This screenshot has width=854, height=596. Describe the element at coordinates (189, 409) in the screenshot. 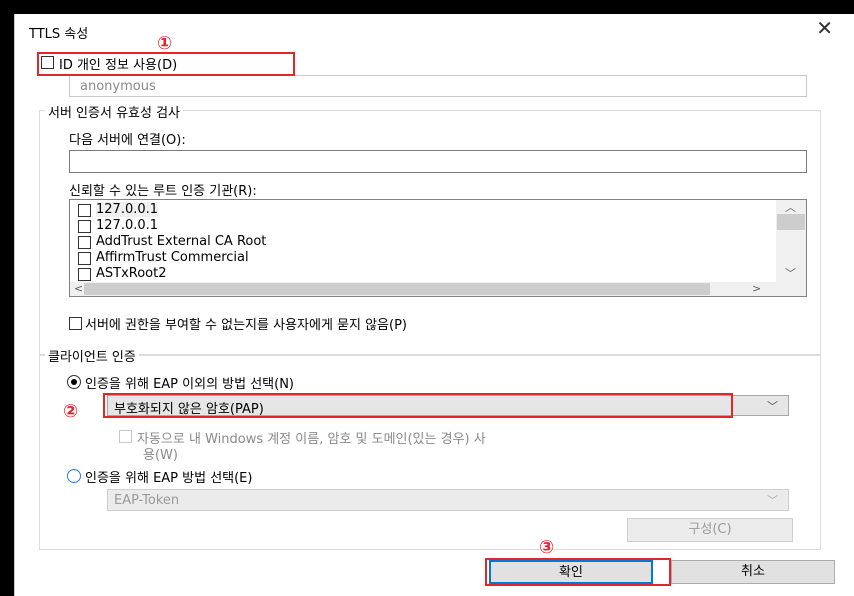

I see `non-eap-method-value: 부호화되지 않은 암호(PAP)` at that location.